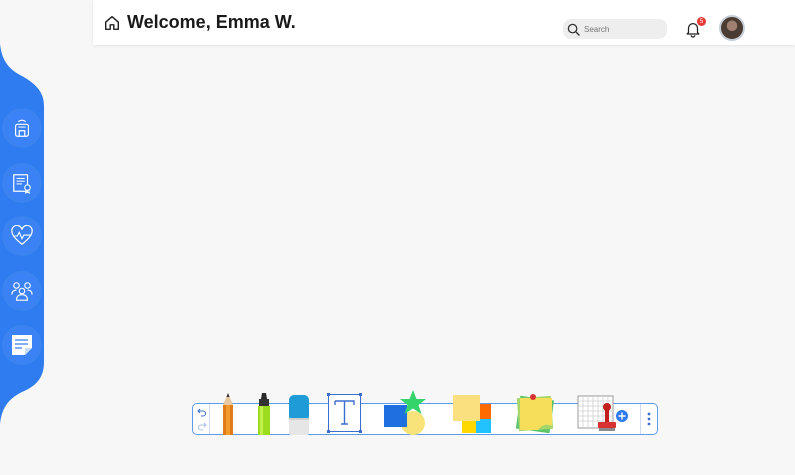 The height and width of the screenshot is (475, 795). Describe the element at coordinates (112, 23) in the screenshot. I see `home-icon` at that location.